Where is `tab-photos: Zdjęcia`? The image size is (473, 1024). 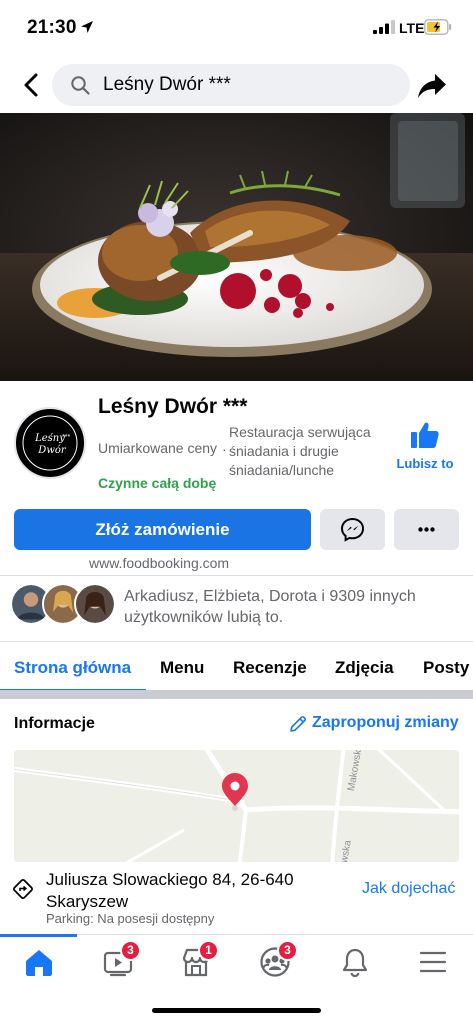
tab-photos: Zdjęcia is located at coordinates (364, 668).